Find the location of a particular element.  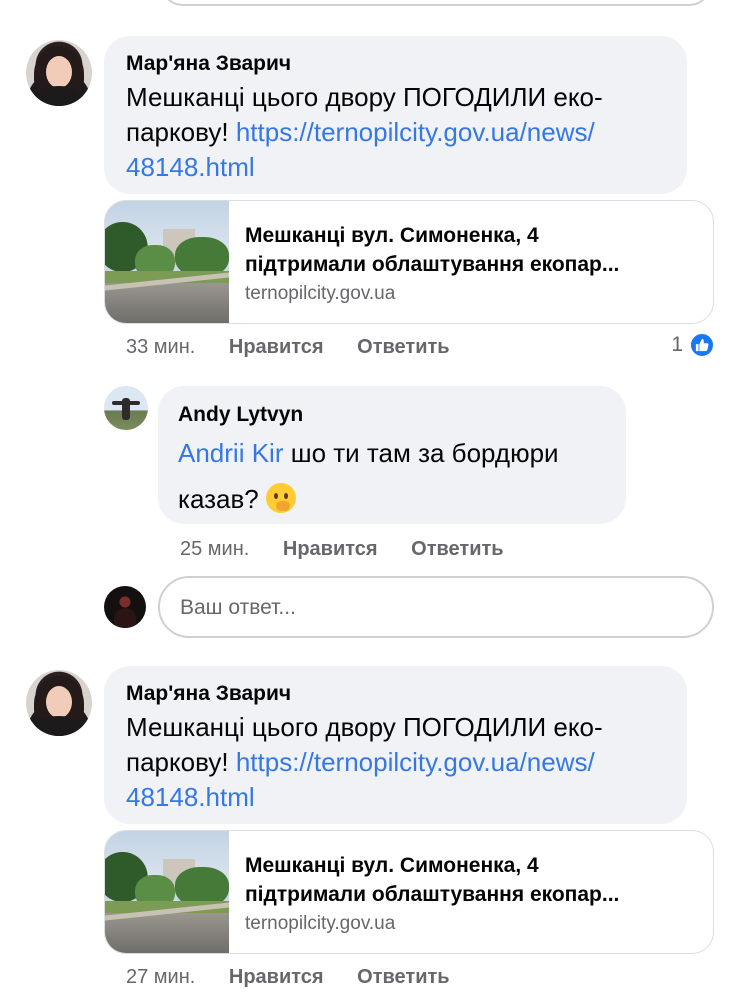

reaction-summary: 1 is located at coordinates (693, 345).